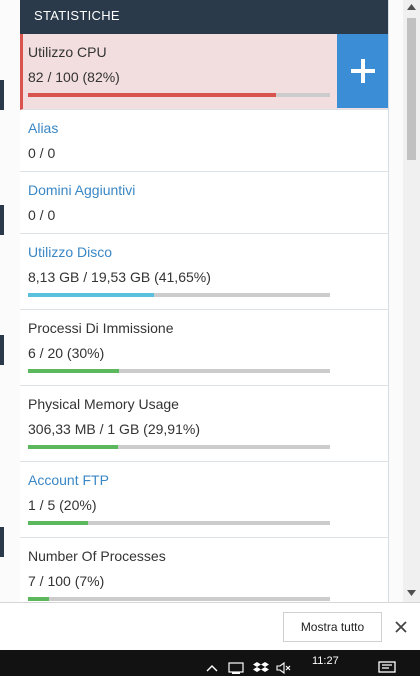  I want to click on vertical-scrollbar, so click(411, 301).